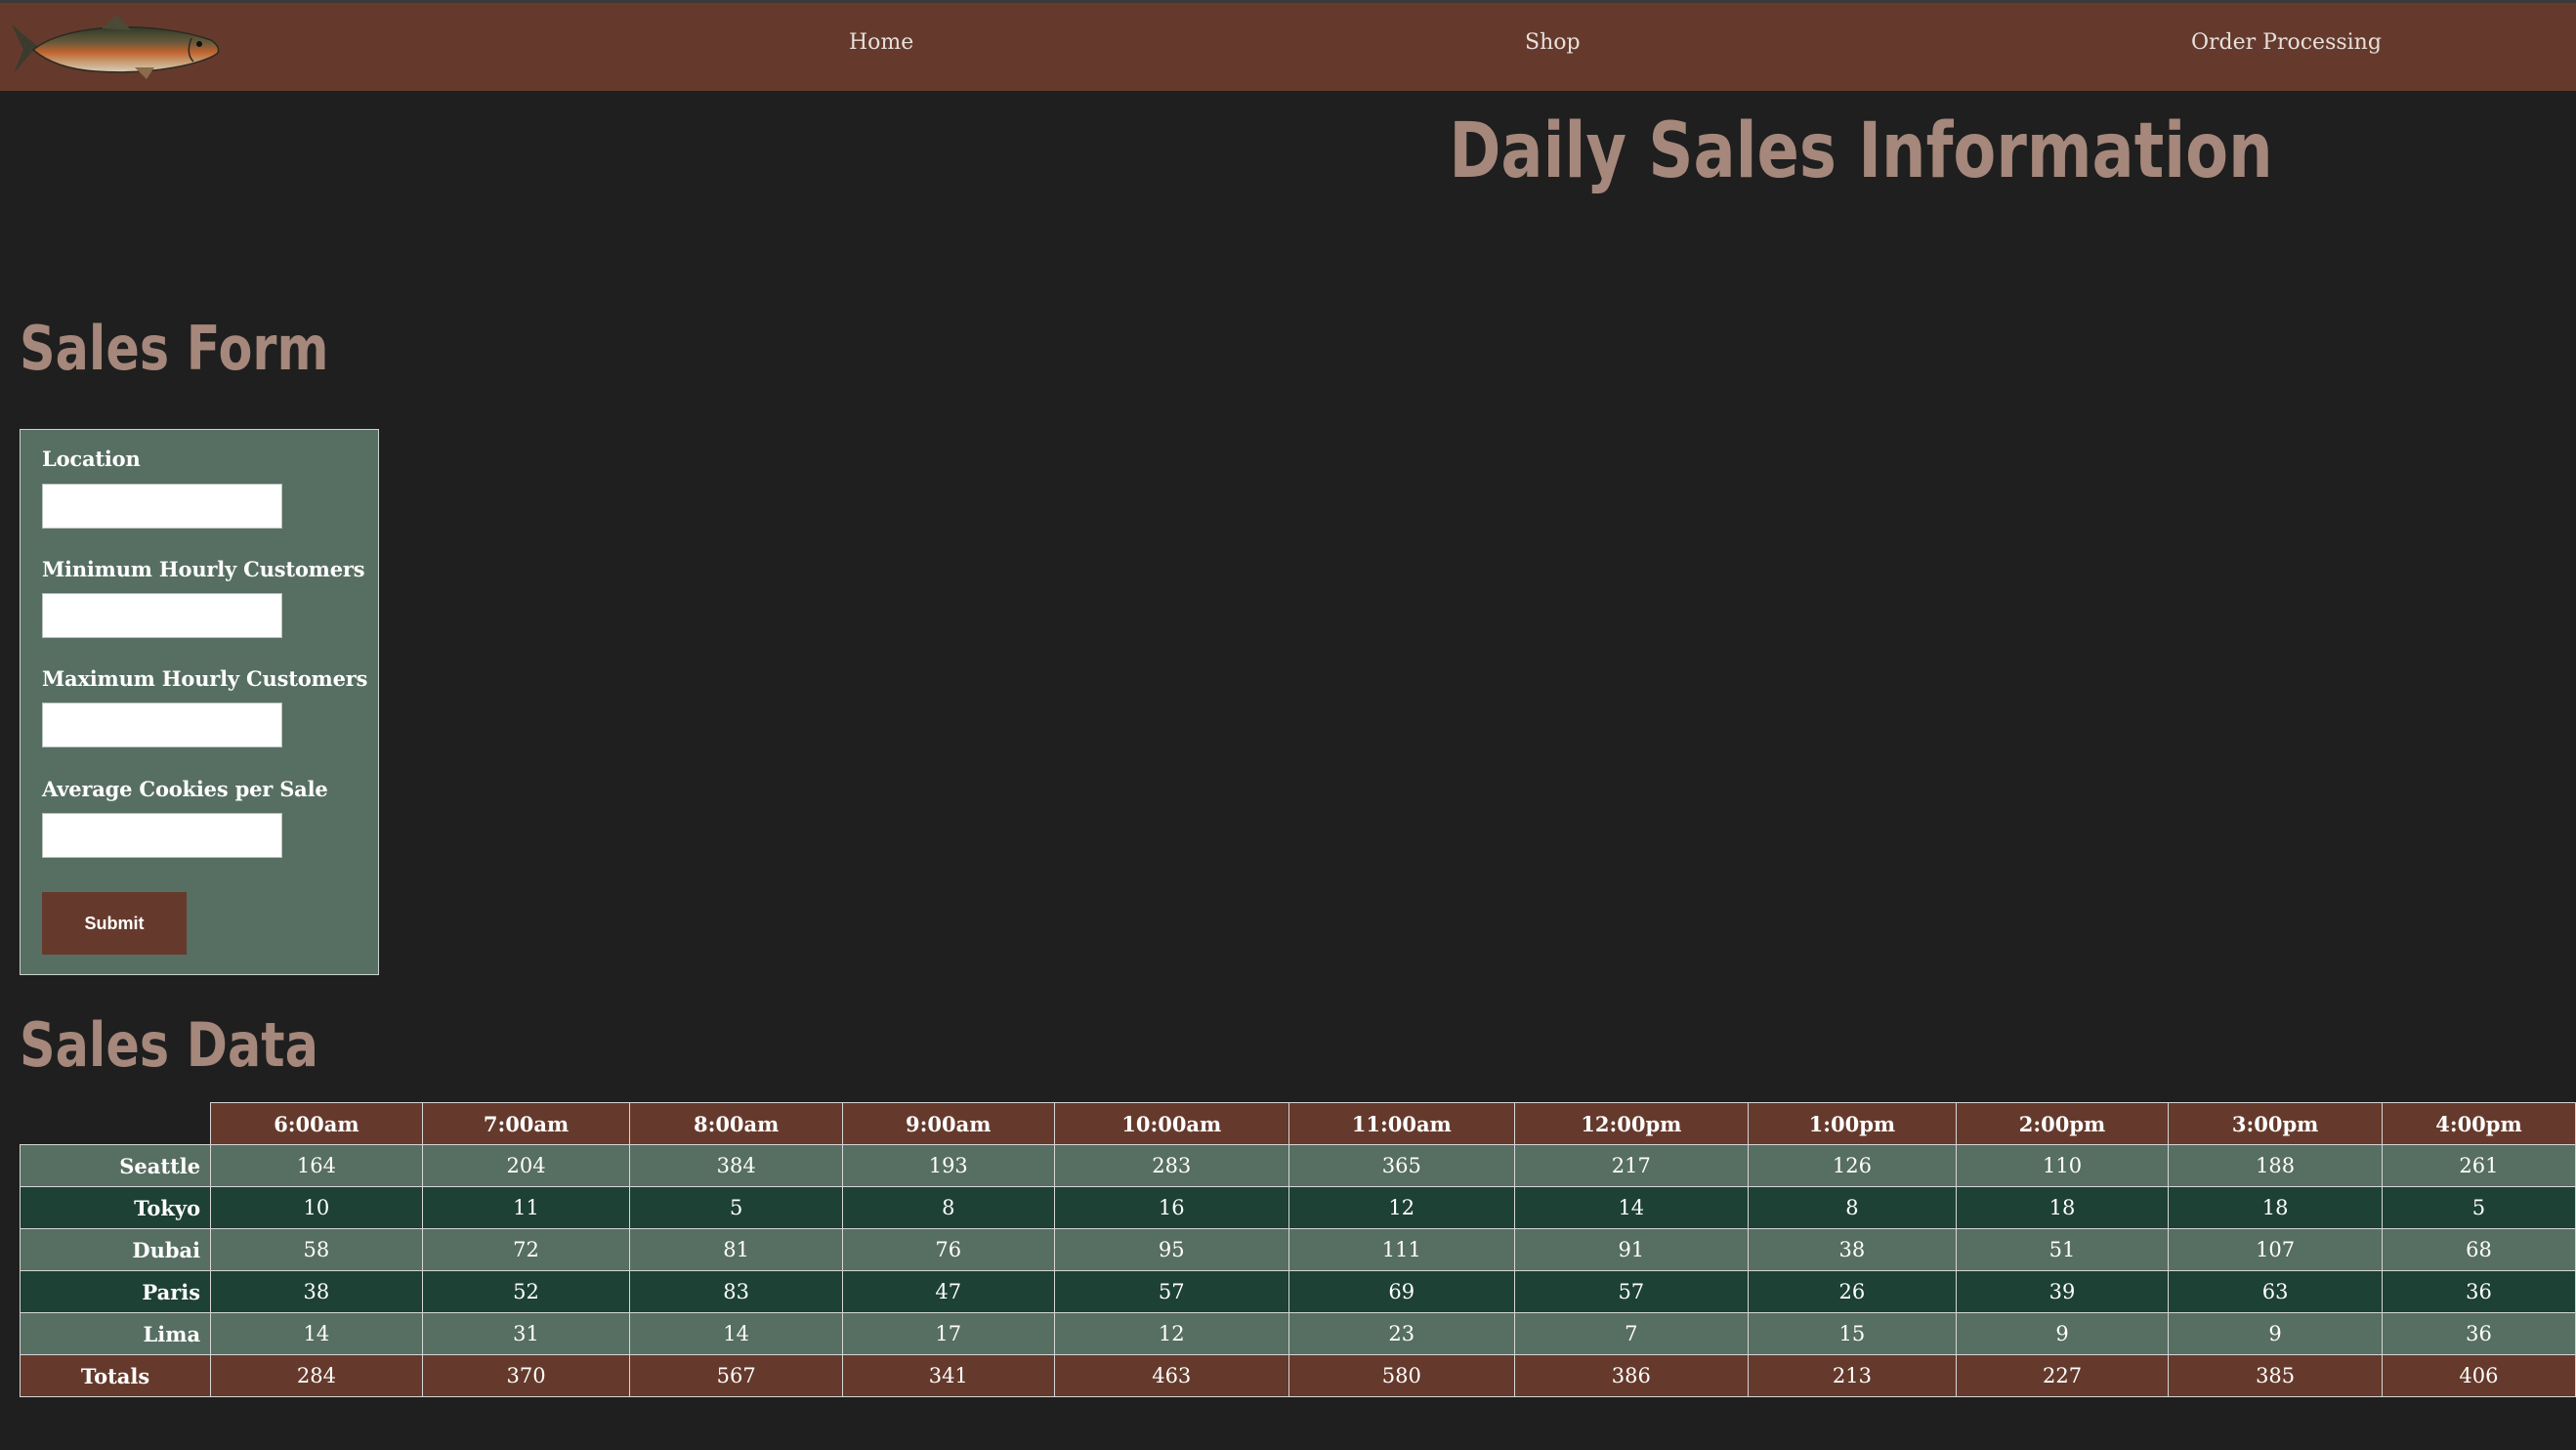 This screenshot has width=2576, height=1450. I want to click on total-cell: 341, so click(948, 1375).